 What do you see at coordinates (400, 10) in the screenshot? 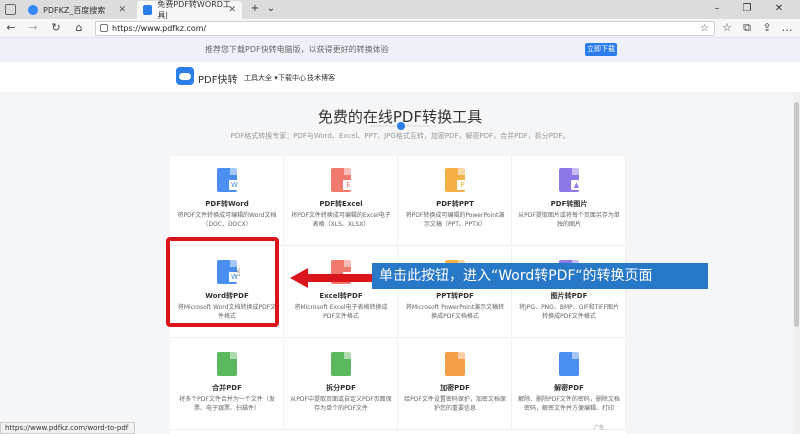
I see `browser-tab-bar: PDFKZ_百度搜索 ✕ 免费PDF转WORD工具| ✕ + ⌄ – ❐ ✕` at bounding box center [400, 10].